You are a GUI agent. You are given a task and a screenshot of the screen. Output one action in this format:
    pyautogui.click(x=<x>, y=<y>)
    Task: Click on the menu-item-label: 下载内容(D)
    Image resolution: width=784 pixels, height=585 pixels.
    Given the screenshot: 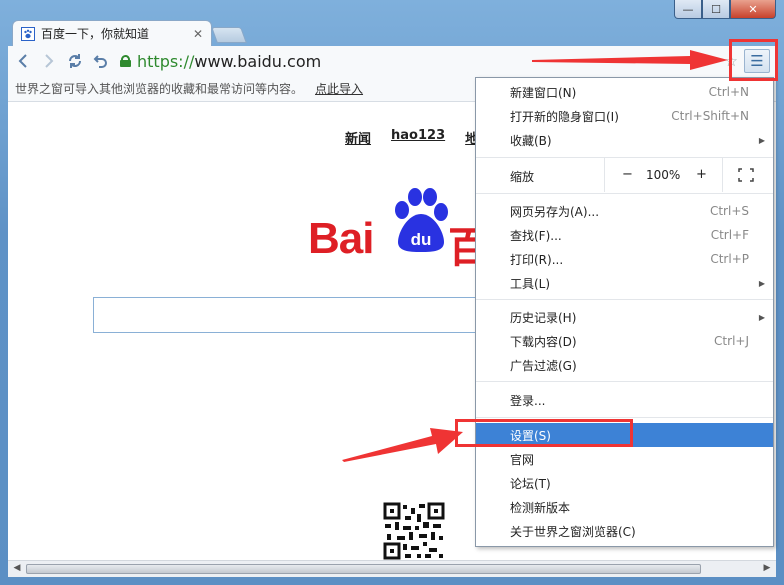 What is the action you would take?
    pyautogui.click(x=543, y=341)
    